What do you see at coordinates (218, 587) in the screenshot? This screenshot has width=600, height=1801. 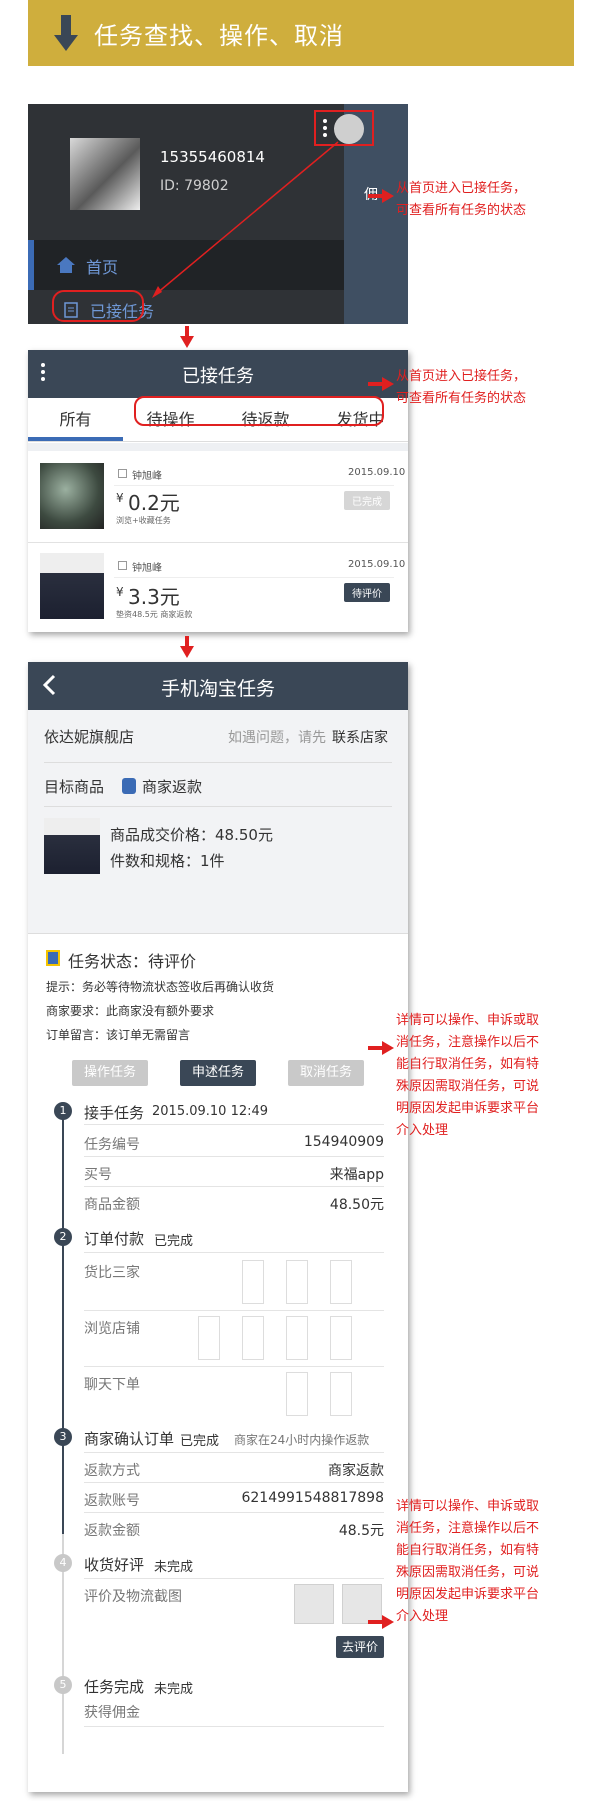 I see `order-item: 钟旭峰 2015.09.10 ¥ 3.3元 垫资48.5元 商家返款 待评价` at bounding box center [218, 587].